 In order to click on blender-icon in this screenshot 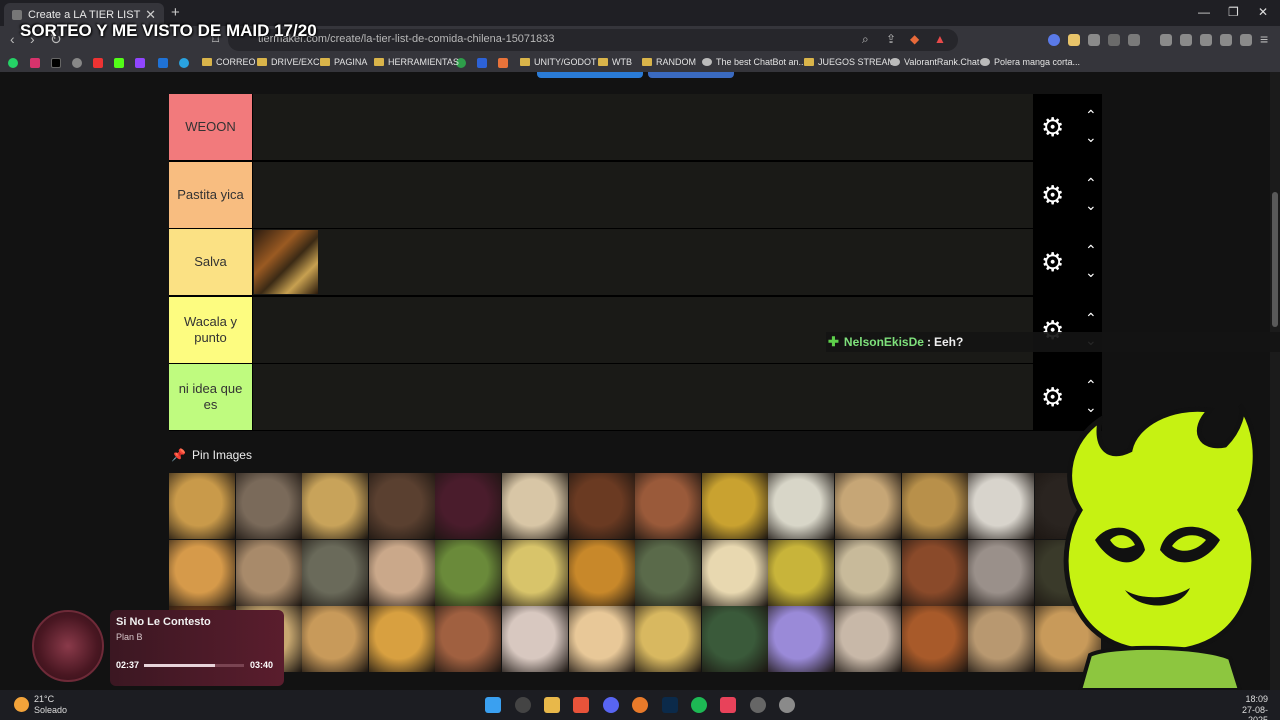, I will do `click(640, 705)`.